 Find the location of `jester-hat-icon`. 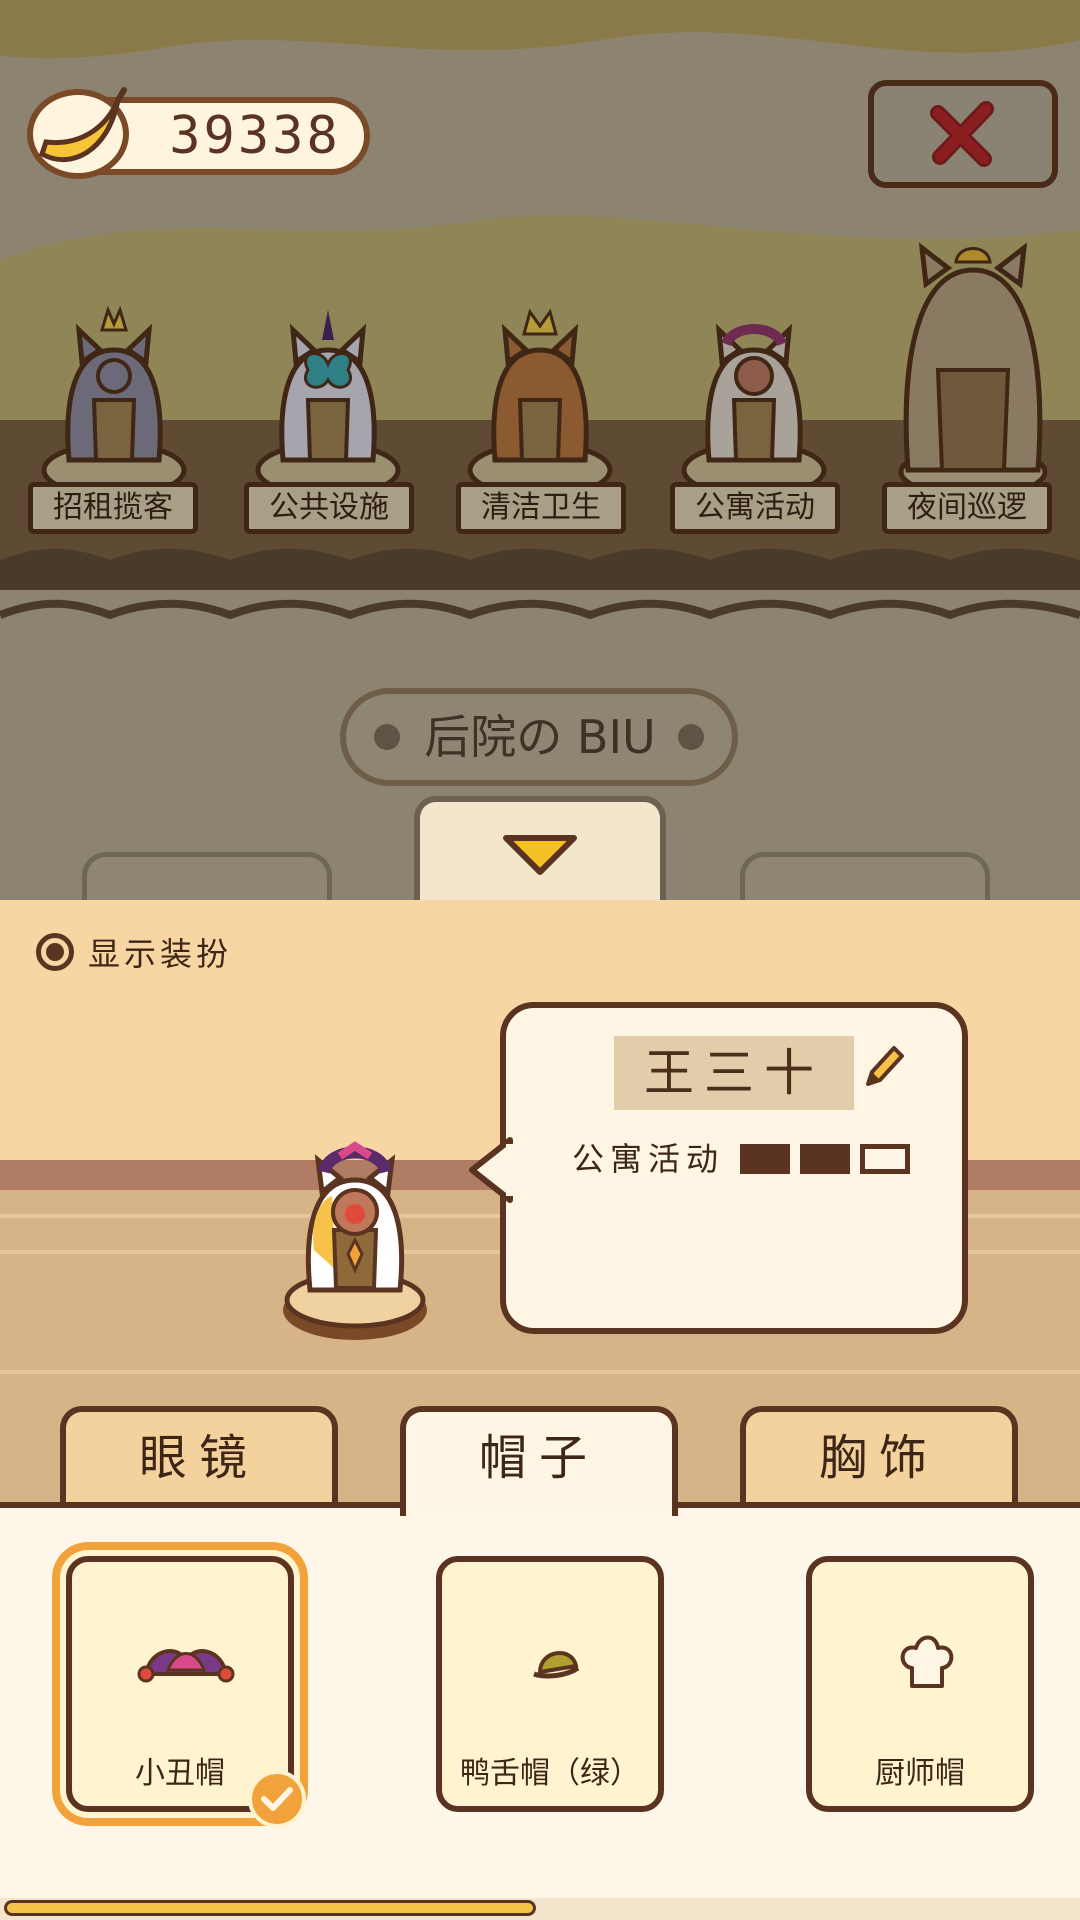

jester-hat-icon is located at coordinates (186, 1662).